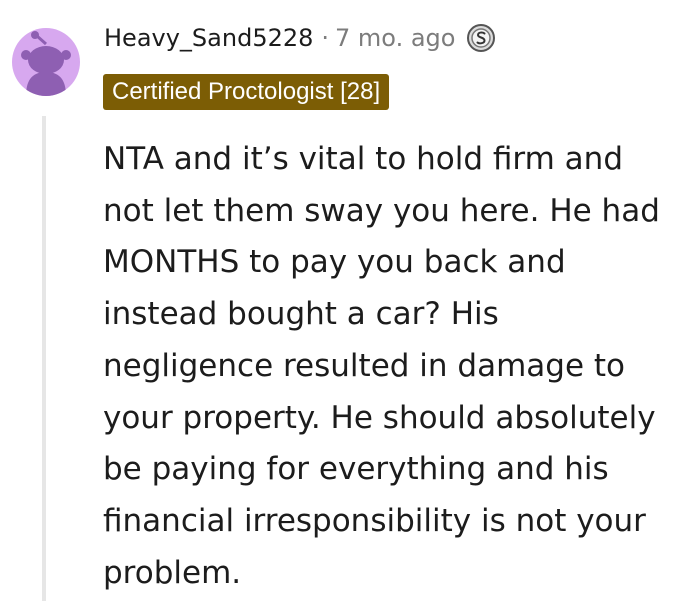 The width and height of the screenshot is (700, 601). Describe the element at coordinates (246, 92) in the screenshot. I see `user-flair: Certified Proctologist [28]` at that location.